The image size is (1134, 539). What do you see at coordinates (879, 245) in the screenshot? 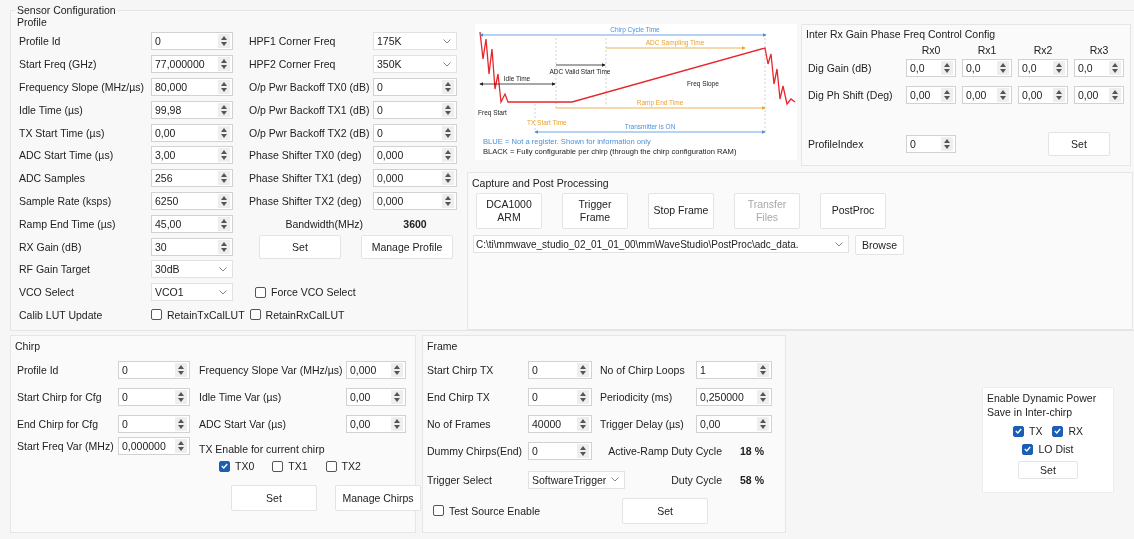
I see `button: Browse` at bounding box center [879, 245].